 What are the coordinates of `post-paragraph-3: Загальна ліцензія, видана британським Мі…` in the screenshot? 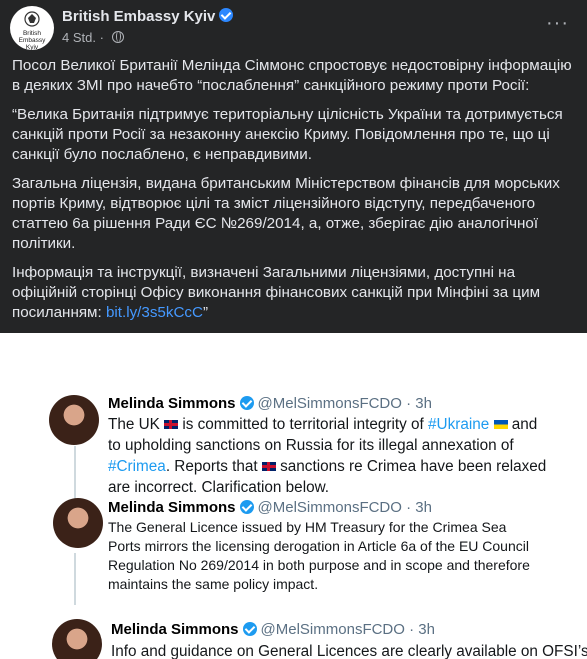 It's located at (286, 213).